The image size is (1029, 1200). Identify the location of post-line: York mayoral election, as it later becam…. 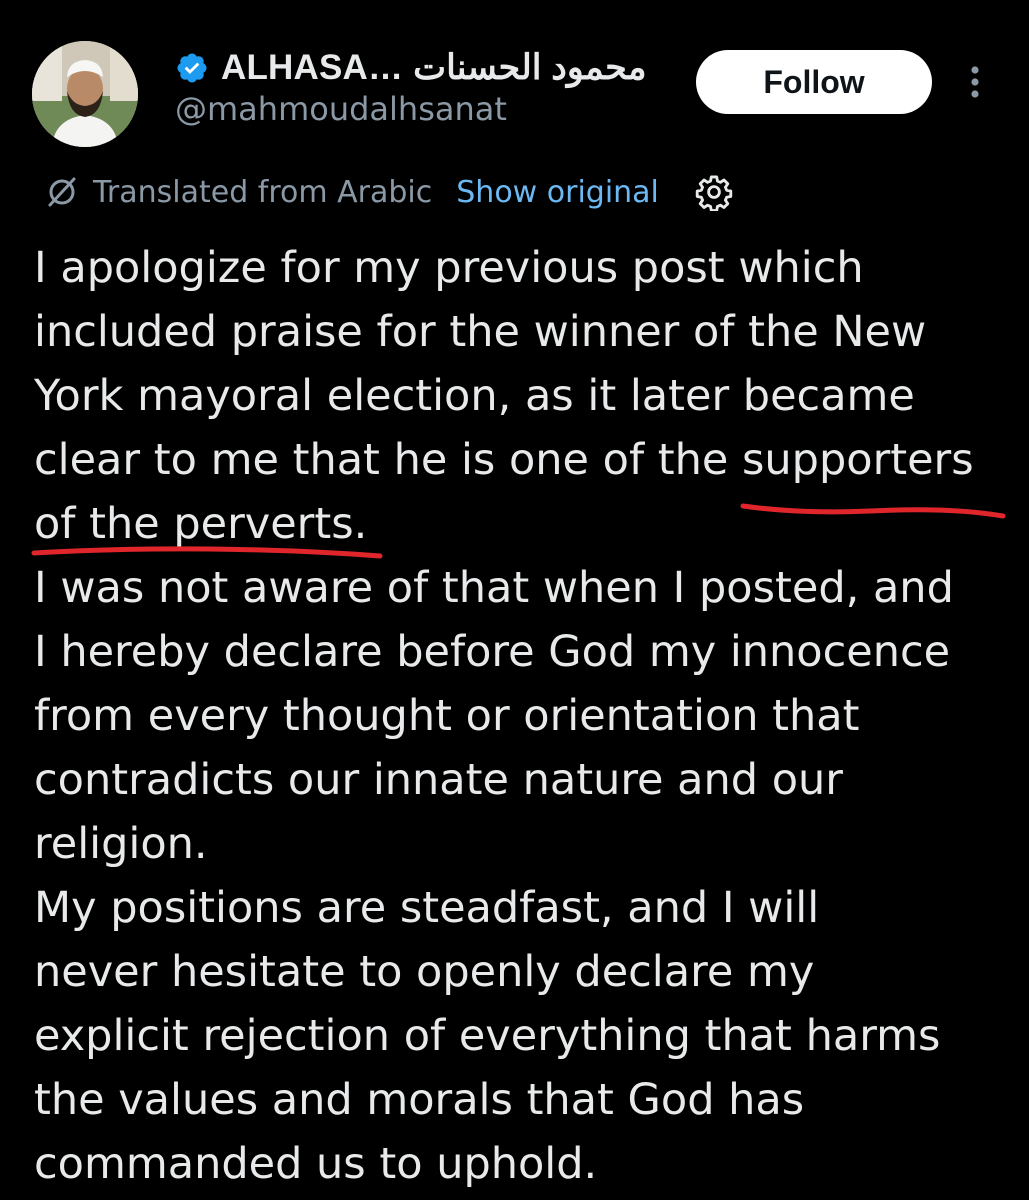
(474, 396).